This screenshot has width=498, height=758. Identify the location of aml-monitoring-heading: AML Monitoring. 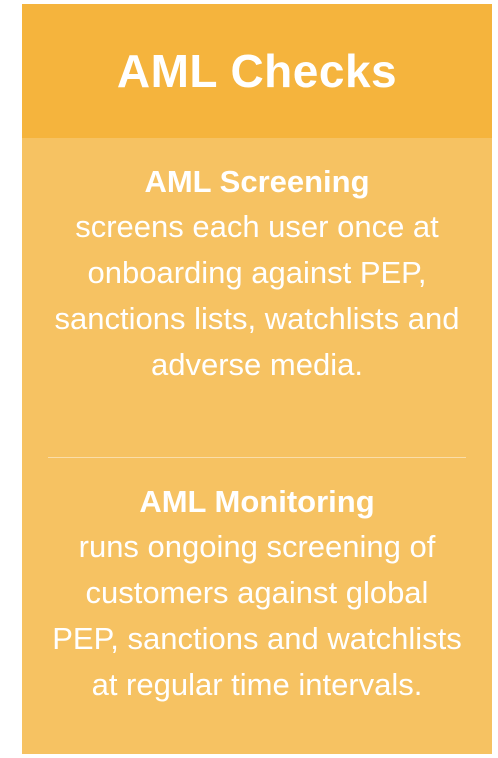
(257, 501).